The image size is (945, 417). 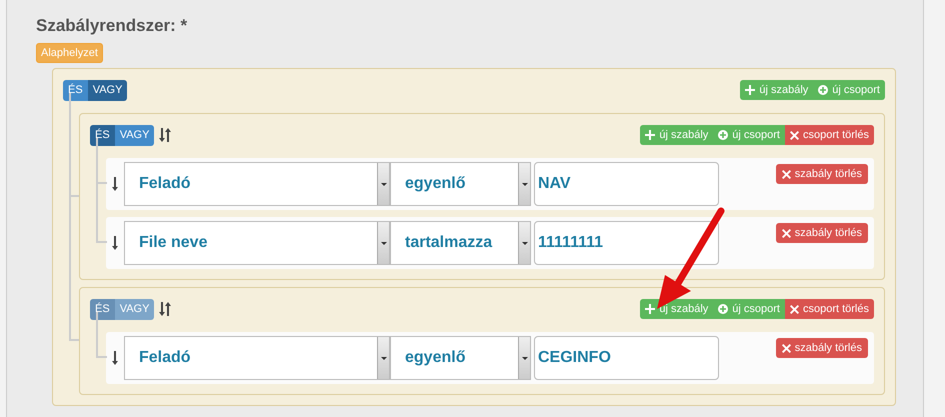 I want to click on field-dropdown: Feladó, so click(x=257, y=184).